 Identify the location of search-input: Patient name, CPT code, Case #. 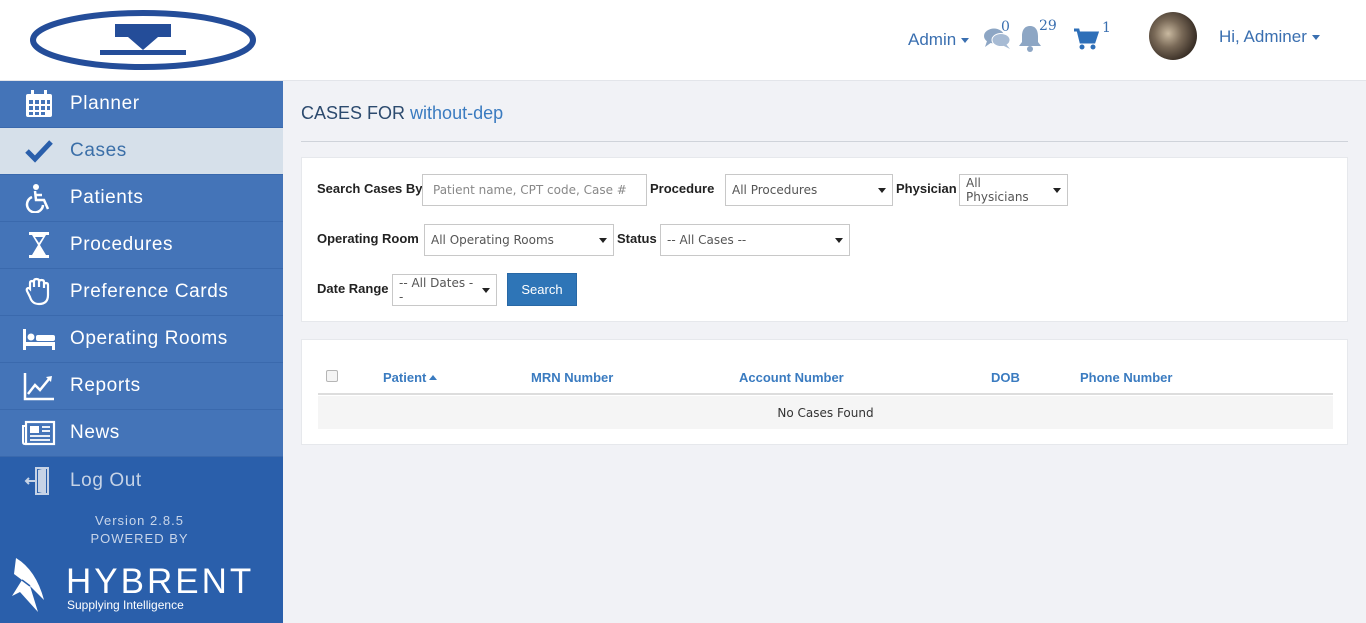
(534, 190).